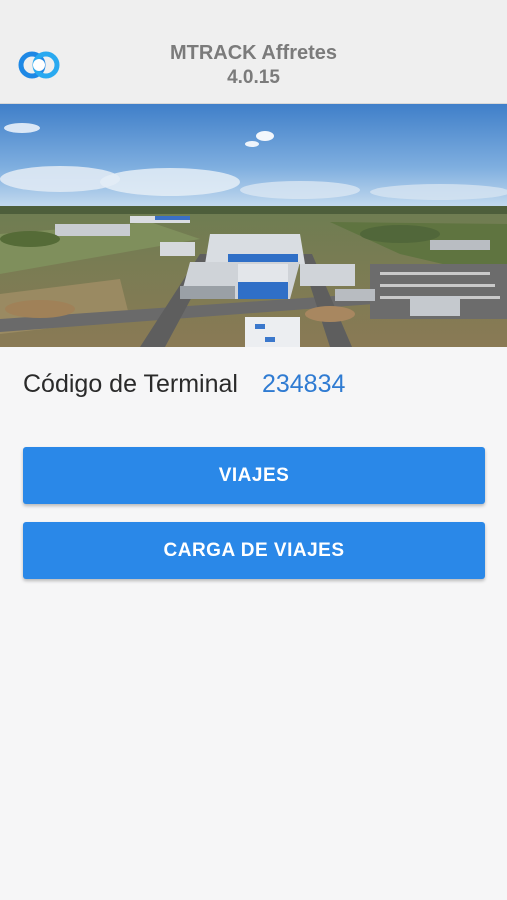 The height and width of the screenshot is (900, 507). Describe the element at coordinates (254, 475) in the screenshot. I see `viajes-button: VIAJES` at that location.